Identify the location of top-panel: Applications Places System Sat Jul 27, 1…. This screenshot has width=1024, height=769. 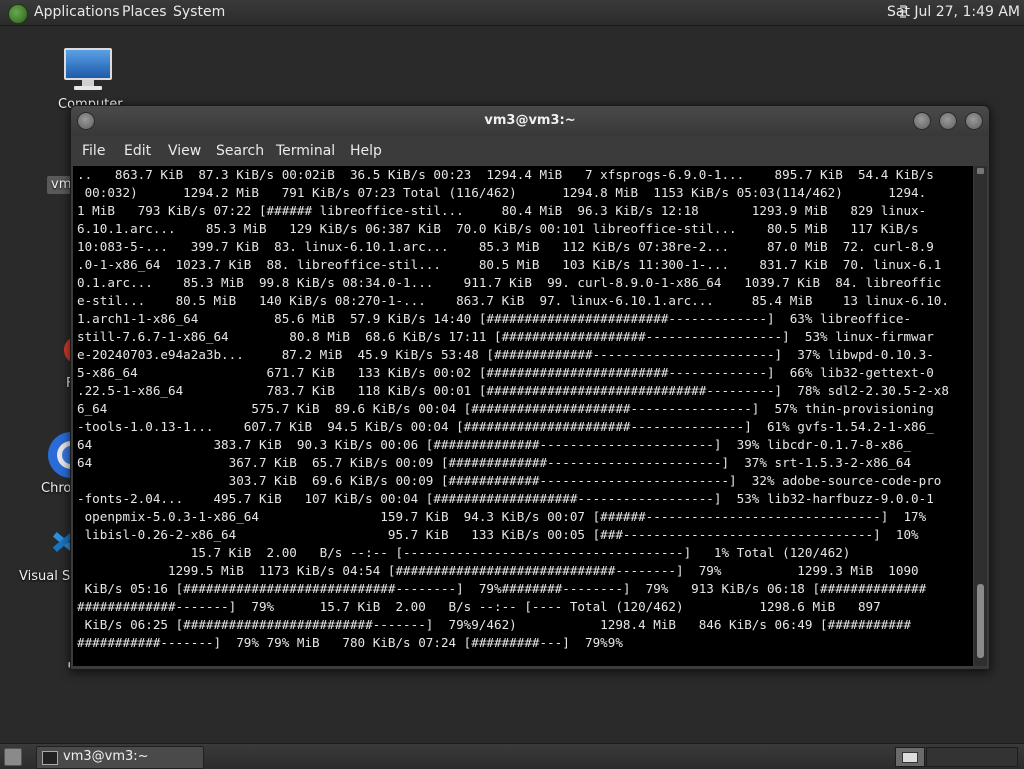
(512, 13).